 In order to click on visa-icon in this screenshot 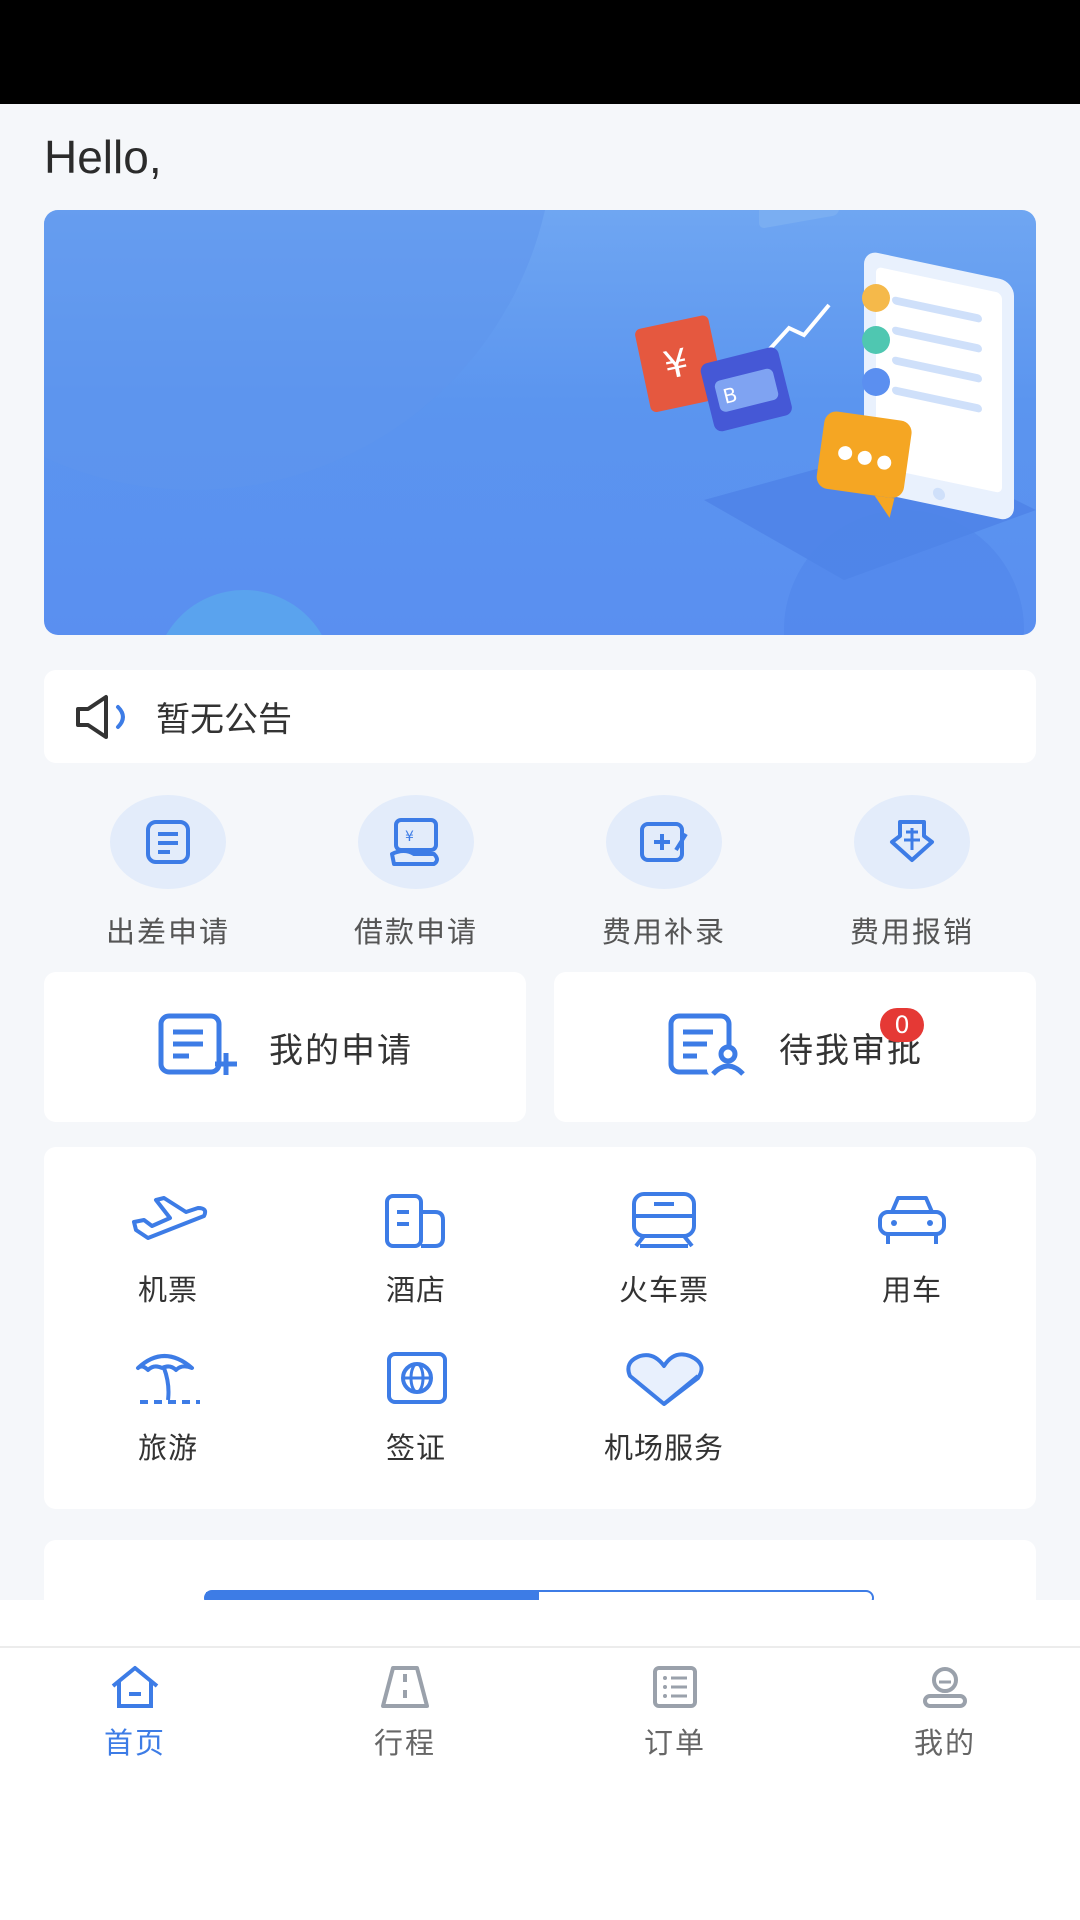, I will do `click(416, 1378)`.